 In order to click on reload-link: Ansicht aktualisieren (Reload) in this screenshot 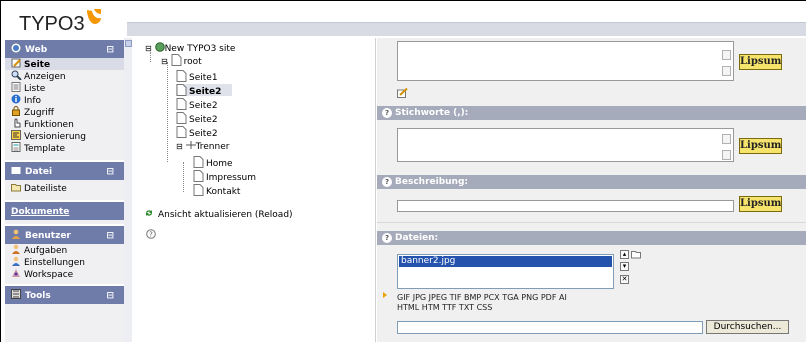, I will do `click(218, 214)`.